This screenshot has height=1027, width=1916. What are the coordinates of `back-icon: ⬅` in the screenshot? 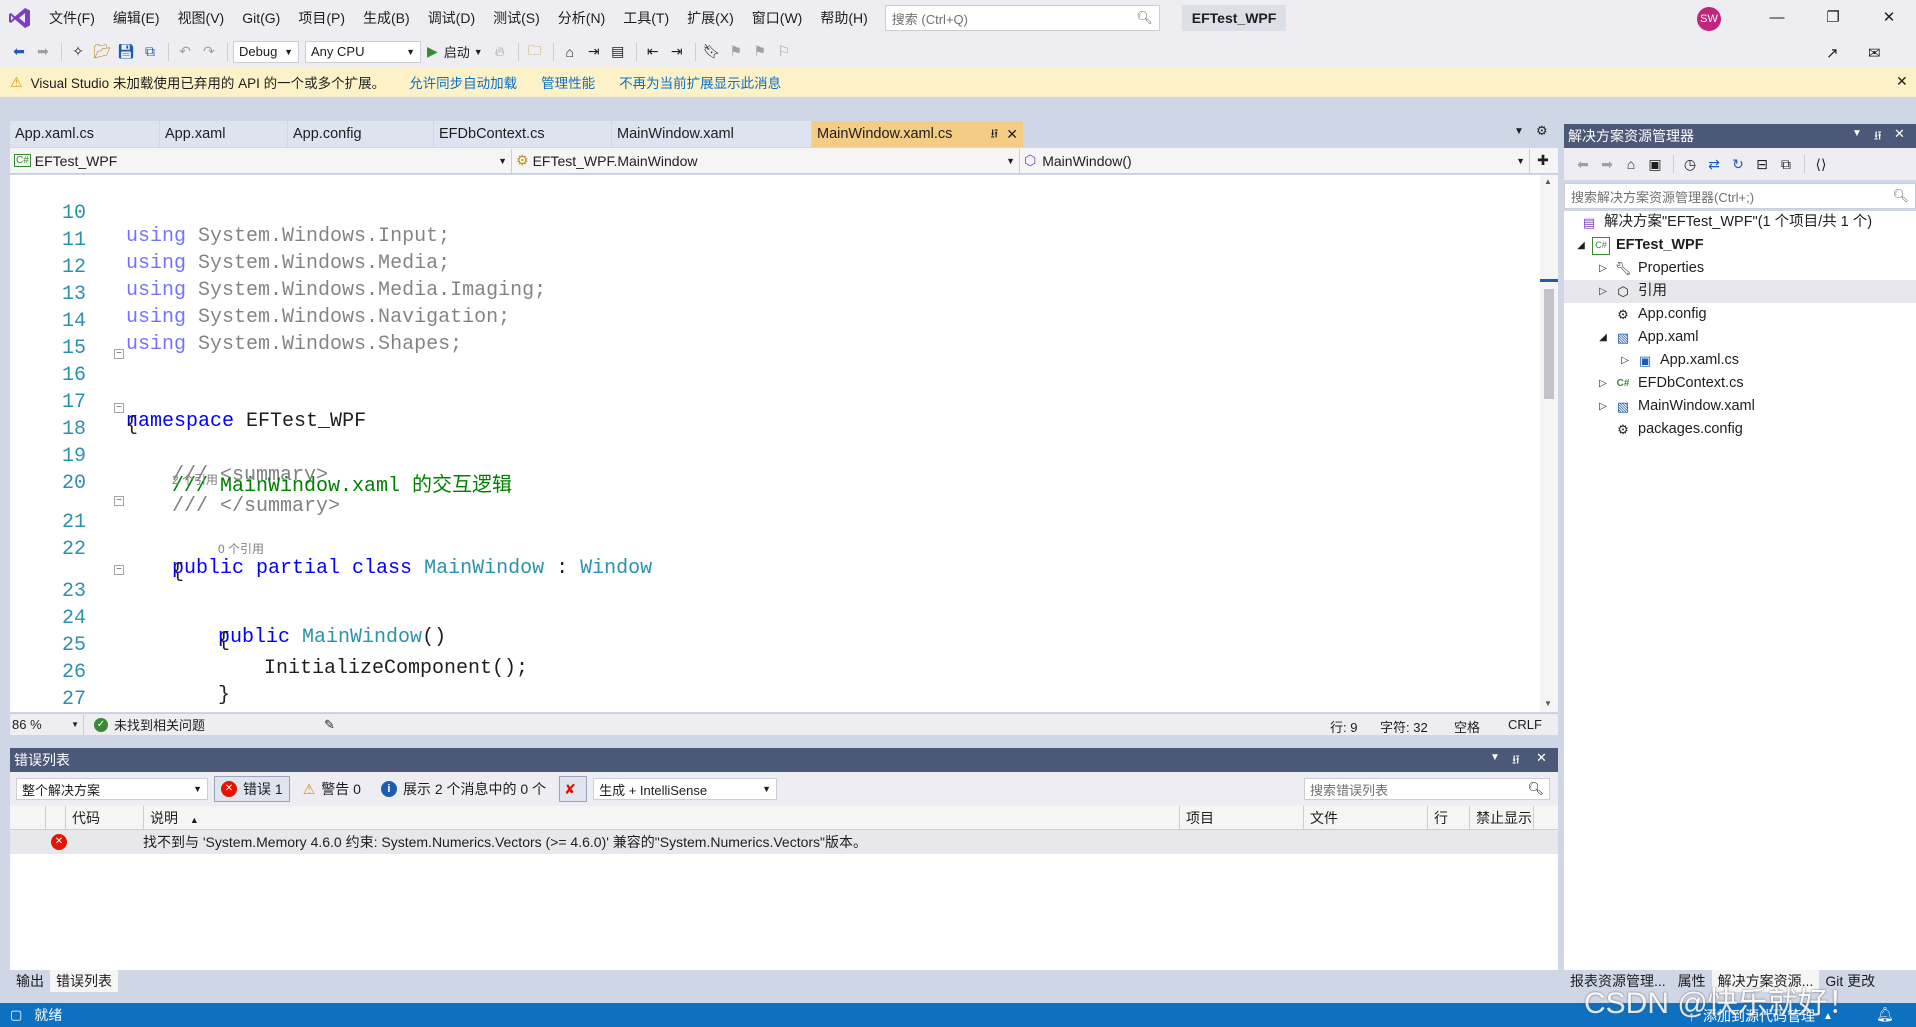 It's located at (19, 52).